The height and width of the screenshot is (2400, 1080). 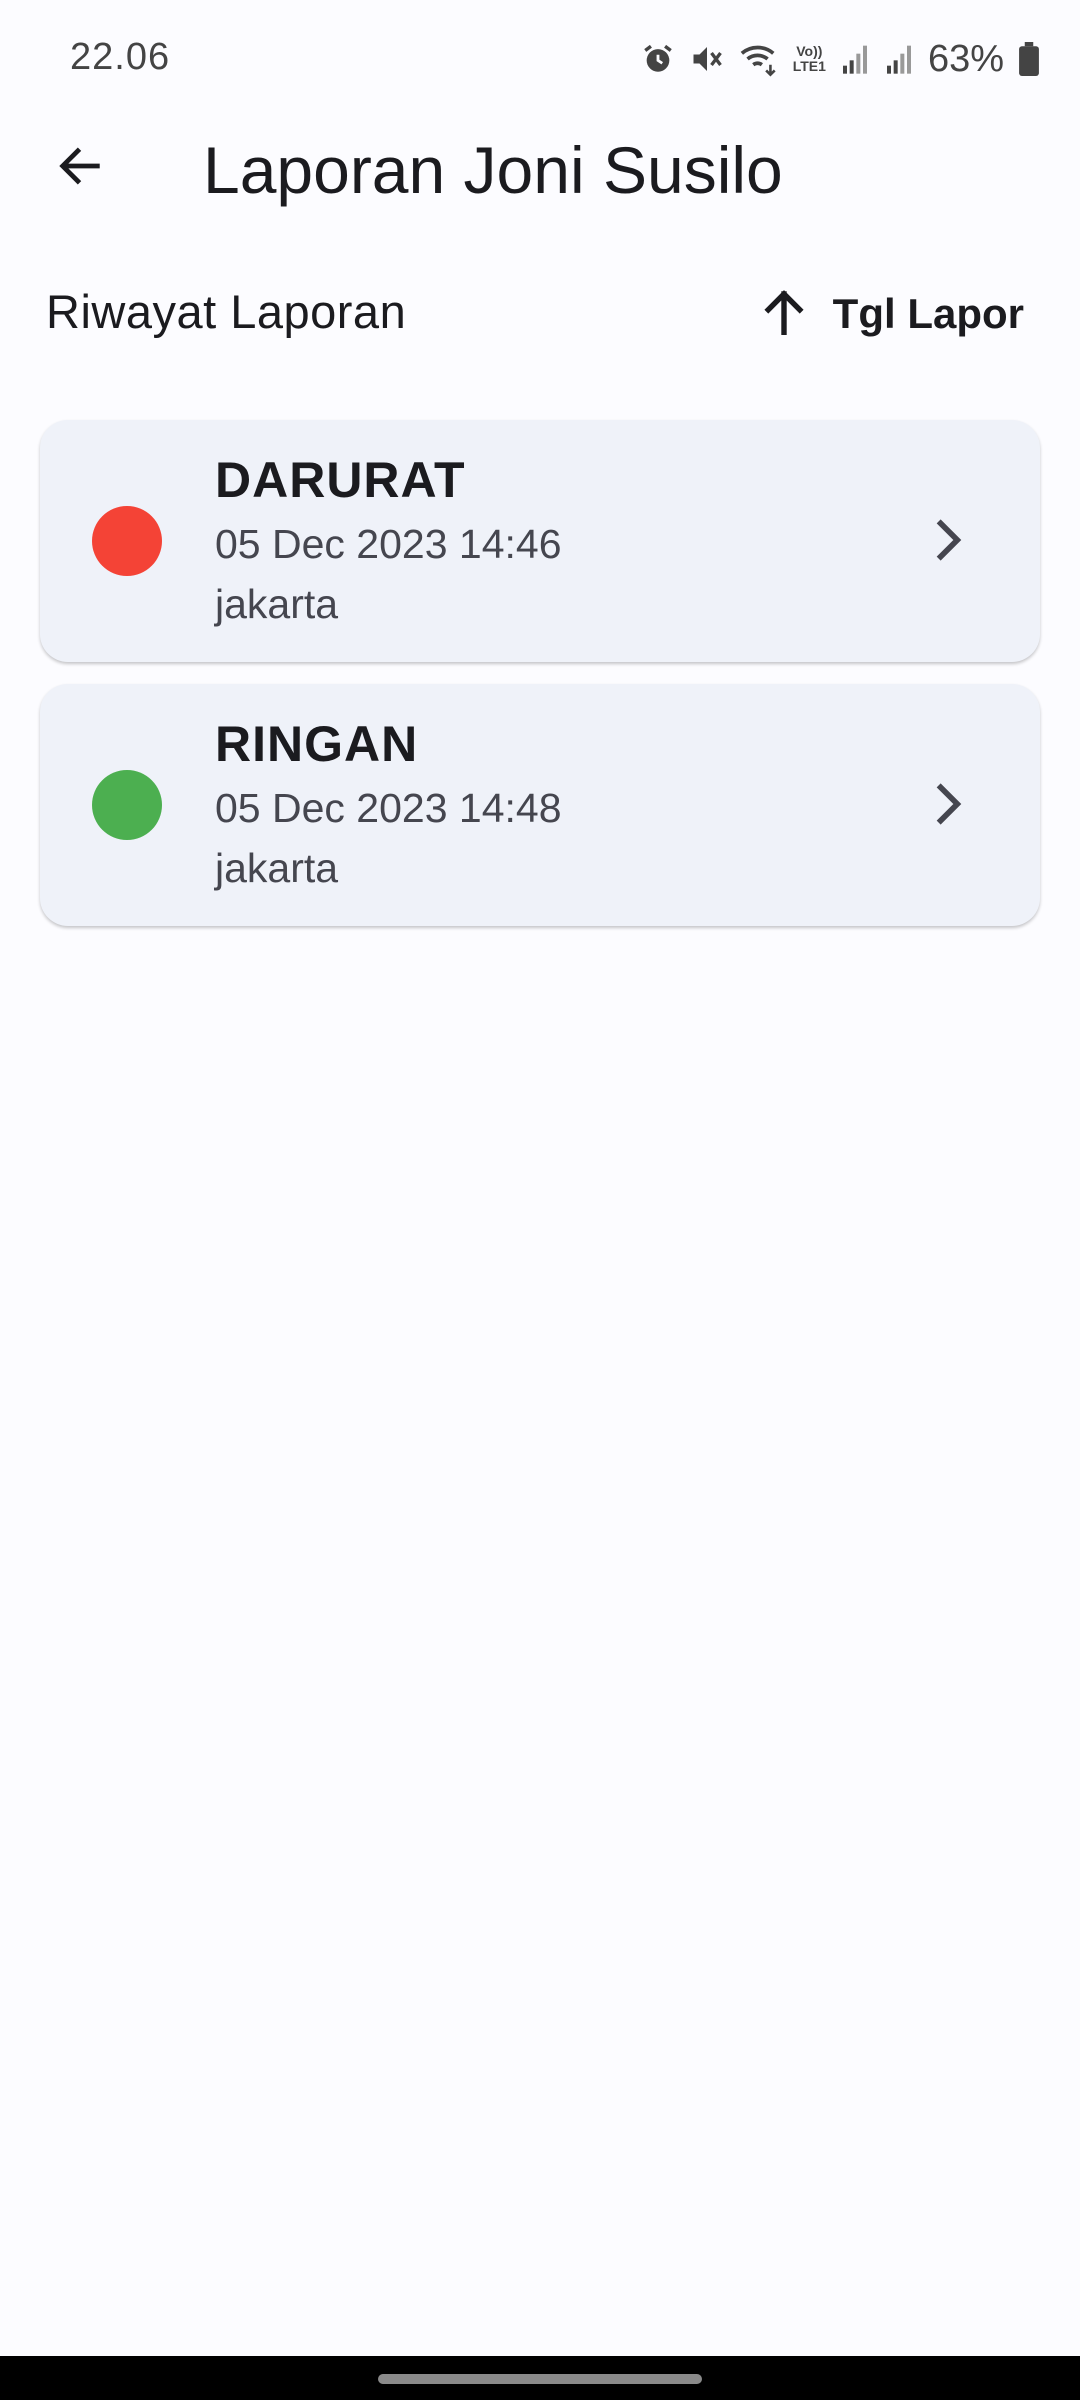 What do you see at coordinates (965, 58) in the screenshot?
I see `battery-percent: 63%` at bounding box center [965, 58].